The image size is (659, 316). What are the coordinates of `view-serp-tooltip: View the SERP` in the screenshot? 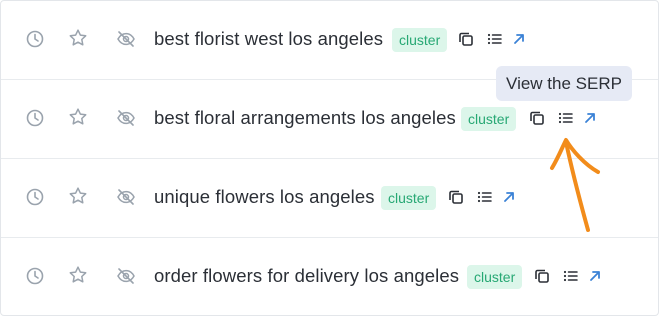 It's located at (564, 83).